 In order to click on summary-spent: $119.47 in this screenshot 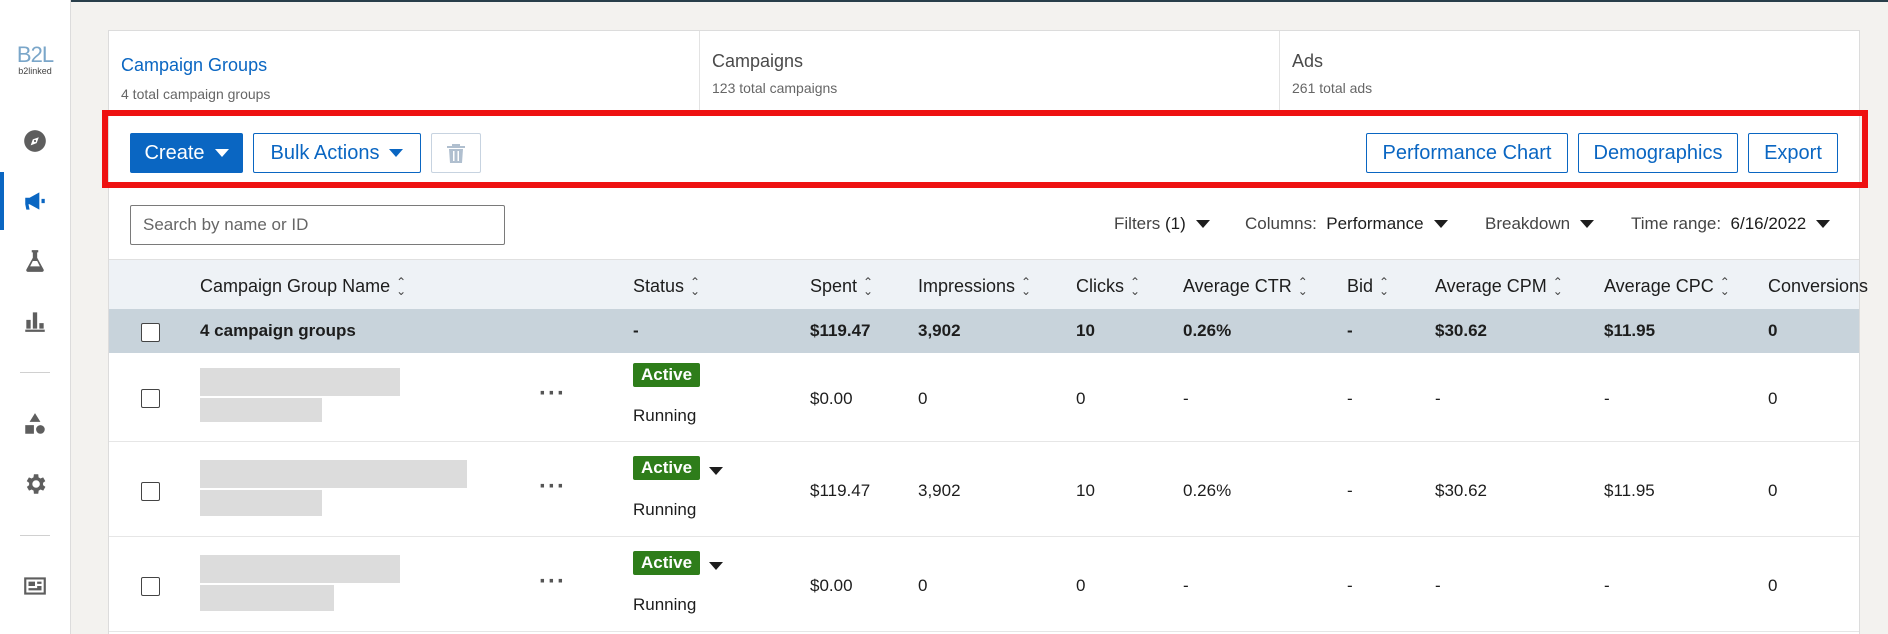, I will do `click(840, 330)`.